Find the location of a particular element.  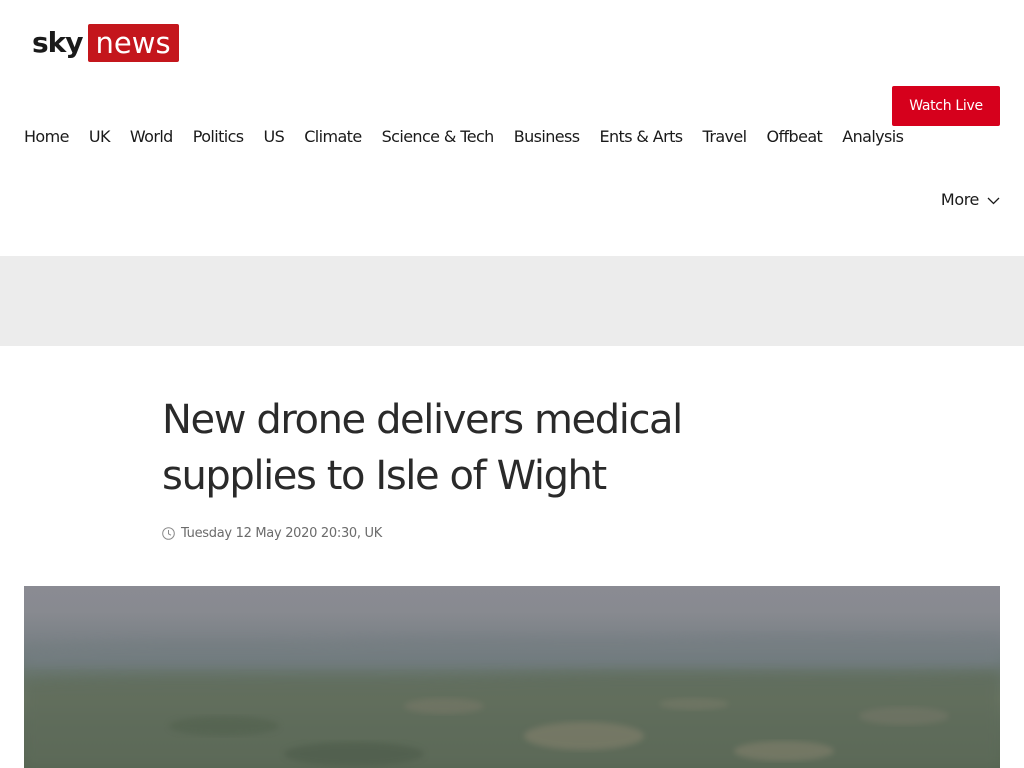

nav-item-world: World is located at coordinates (151, 136).